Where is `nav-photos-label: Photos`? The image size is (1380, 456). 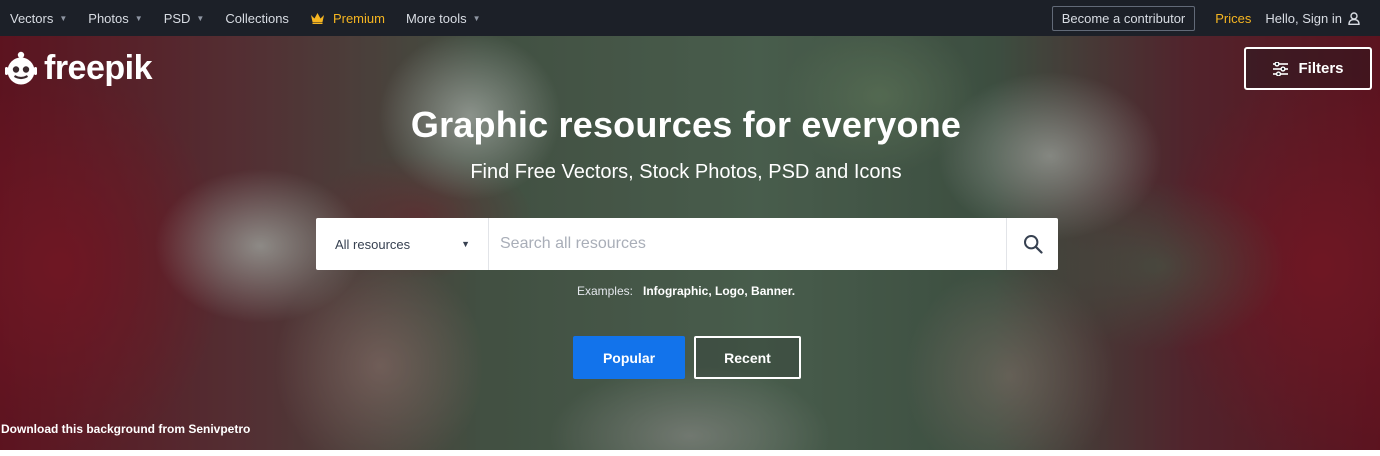 nav-photos-label: Photos is located at coordinates (108, 18).